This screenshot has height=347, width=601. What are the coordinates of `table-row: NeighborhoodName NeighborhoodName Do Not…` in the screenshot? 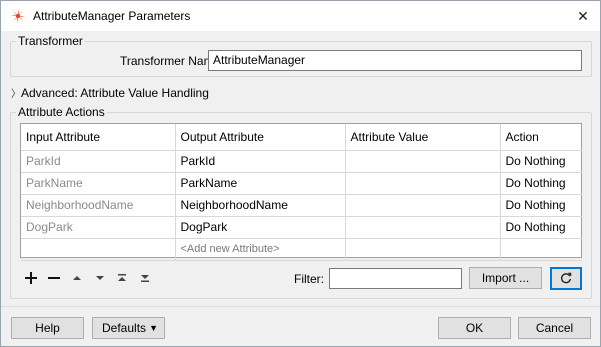 It's located at (301, 205).